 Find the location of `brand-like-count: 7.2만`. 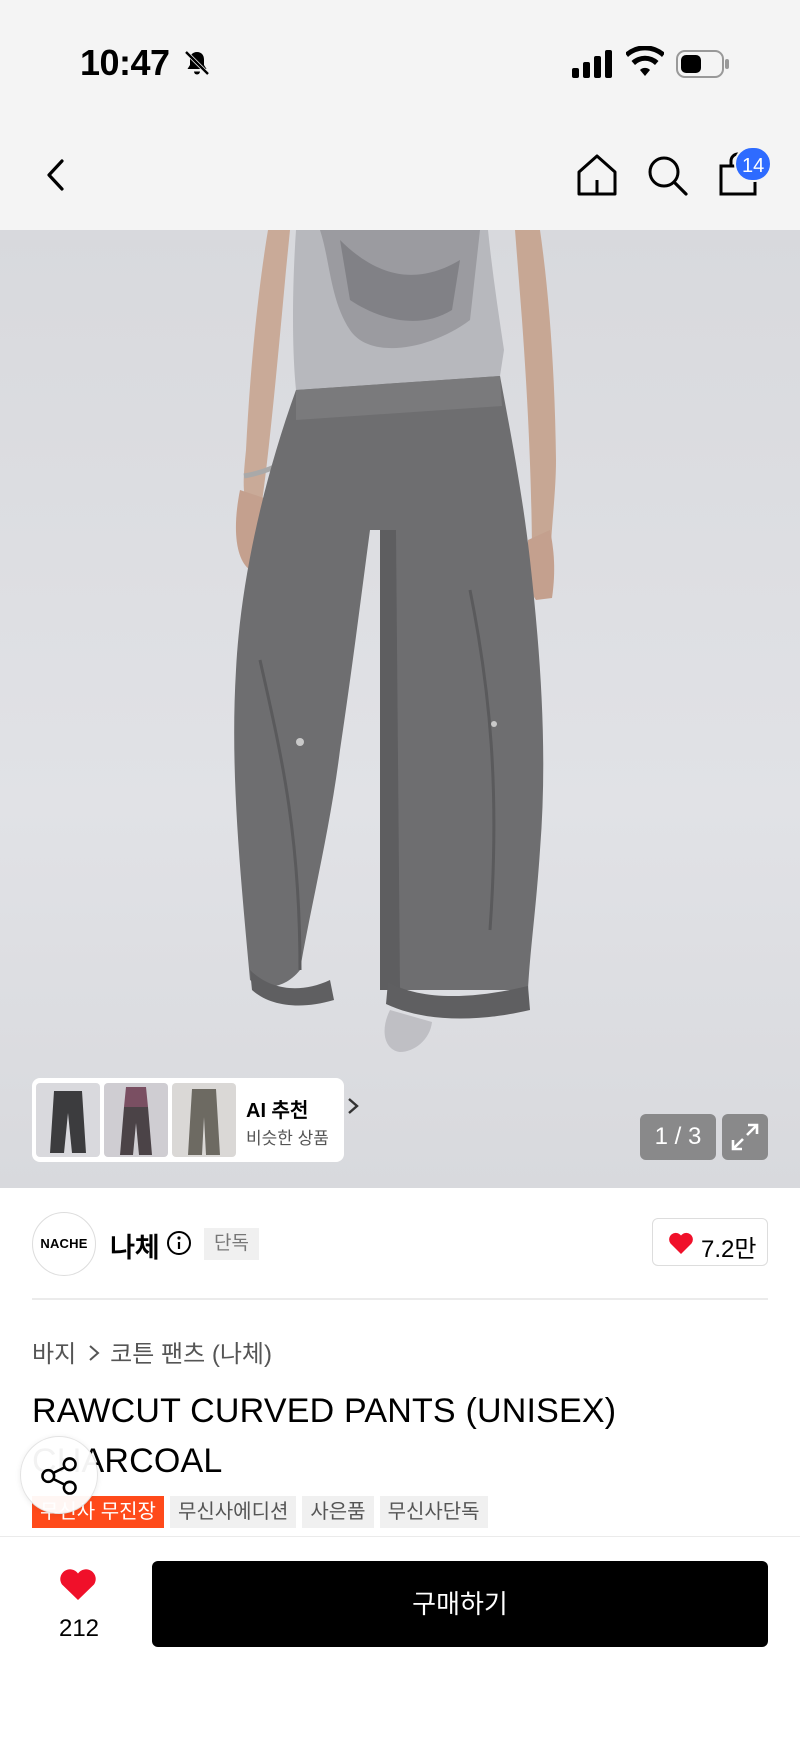

brand-like-count: 7.2만 is located at coordinates (729, 1249).